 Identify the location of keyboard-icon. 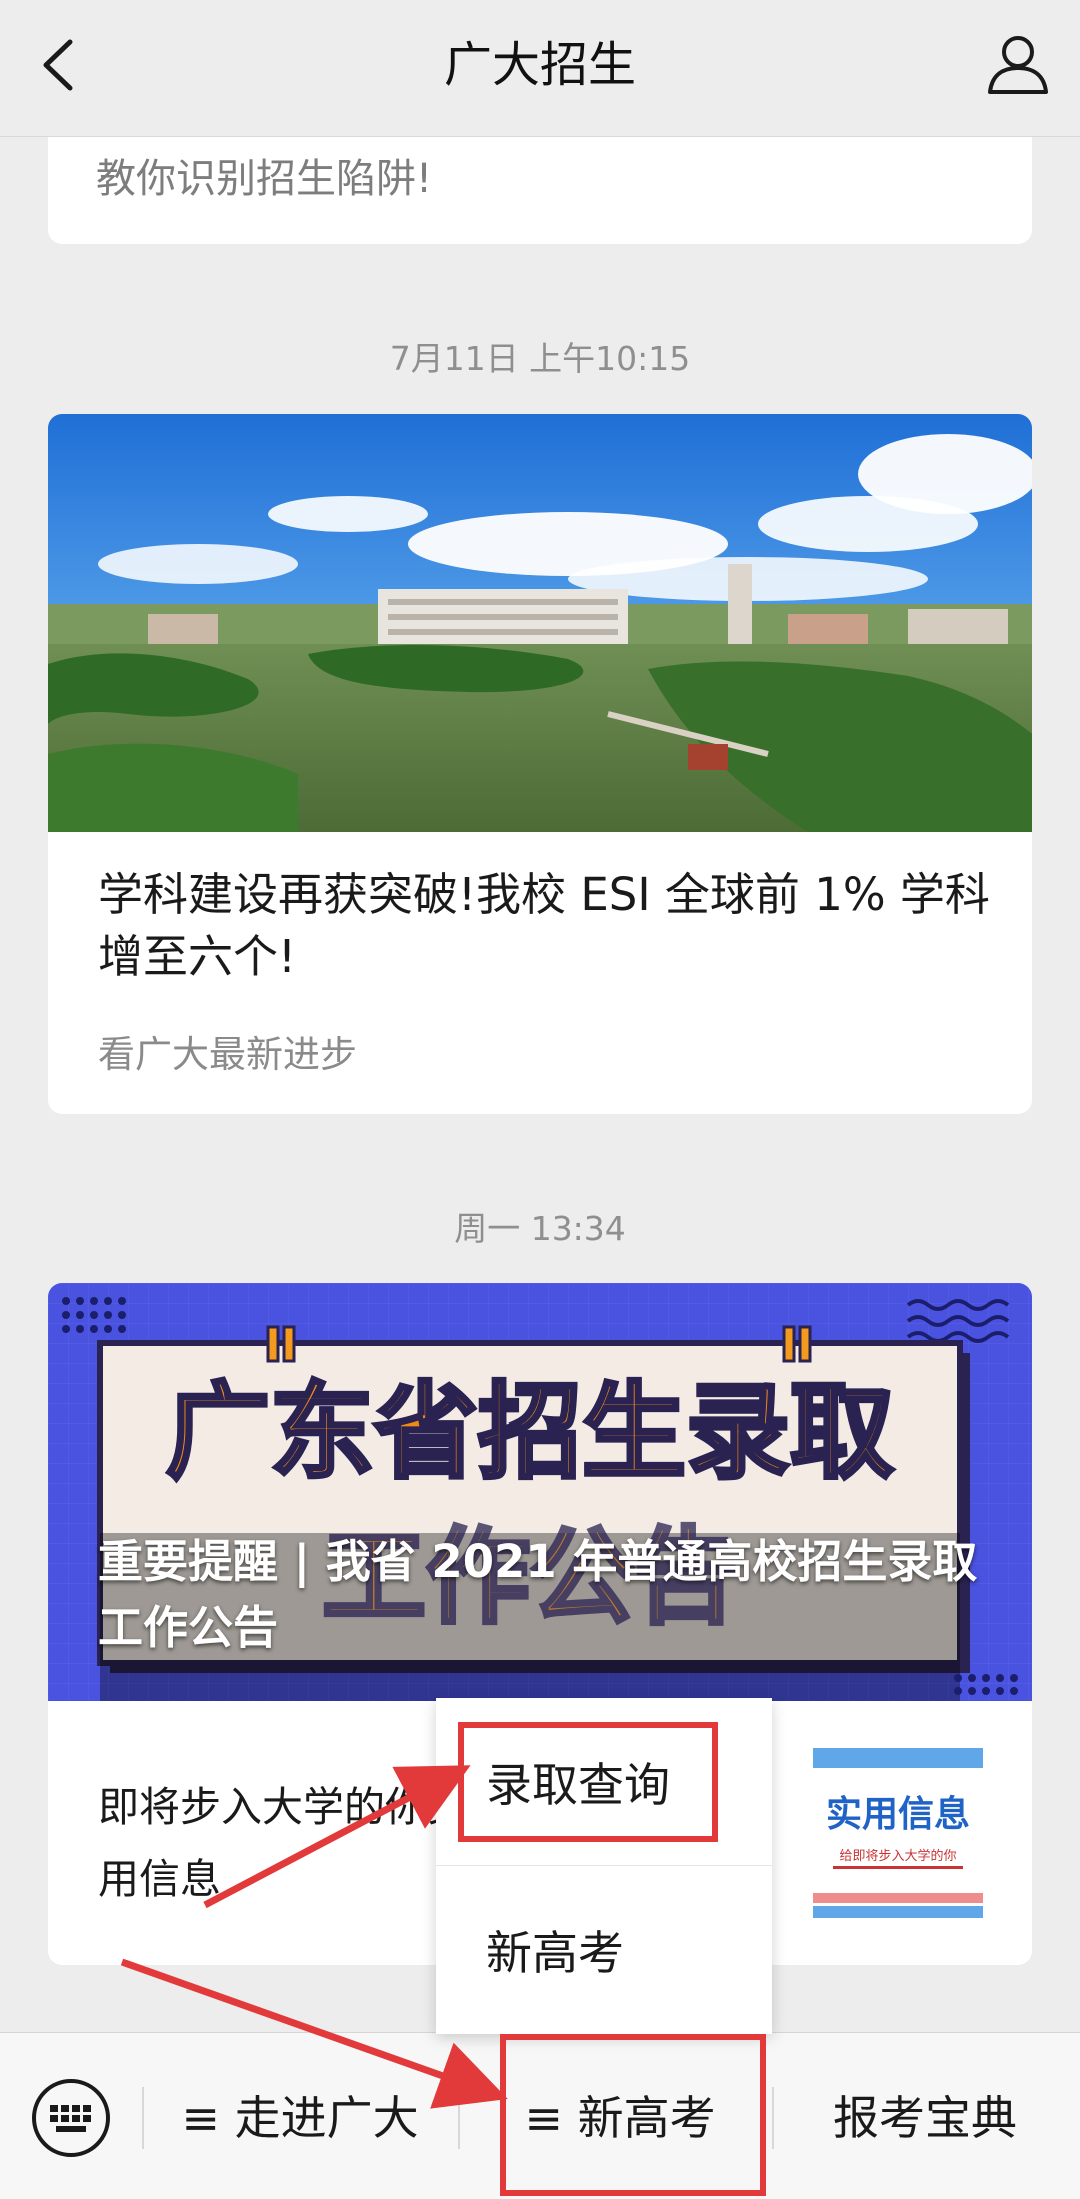
(71, 2118).